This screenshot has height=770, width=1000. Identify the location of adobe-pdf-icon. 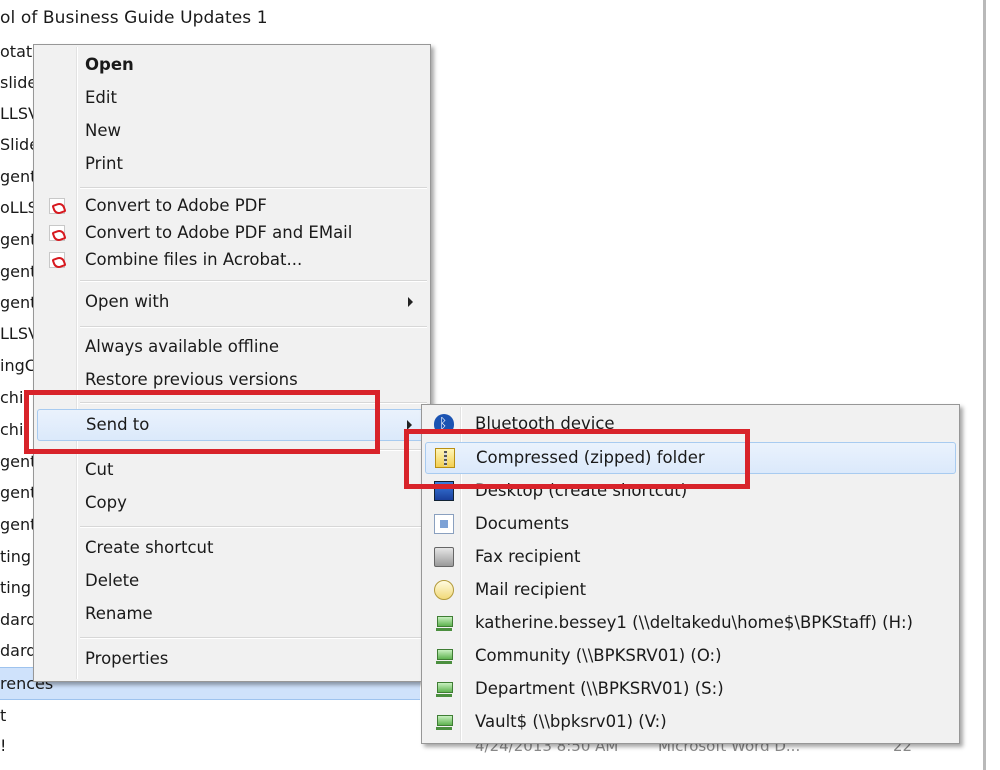
(57, 206).